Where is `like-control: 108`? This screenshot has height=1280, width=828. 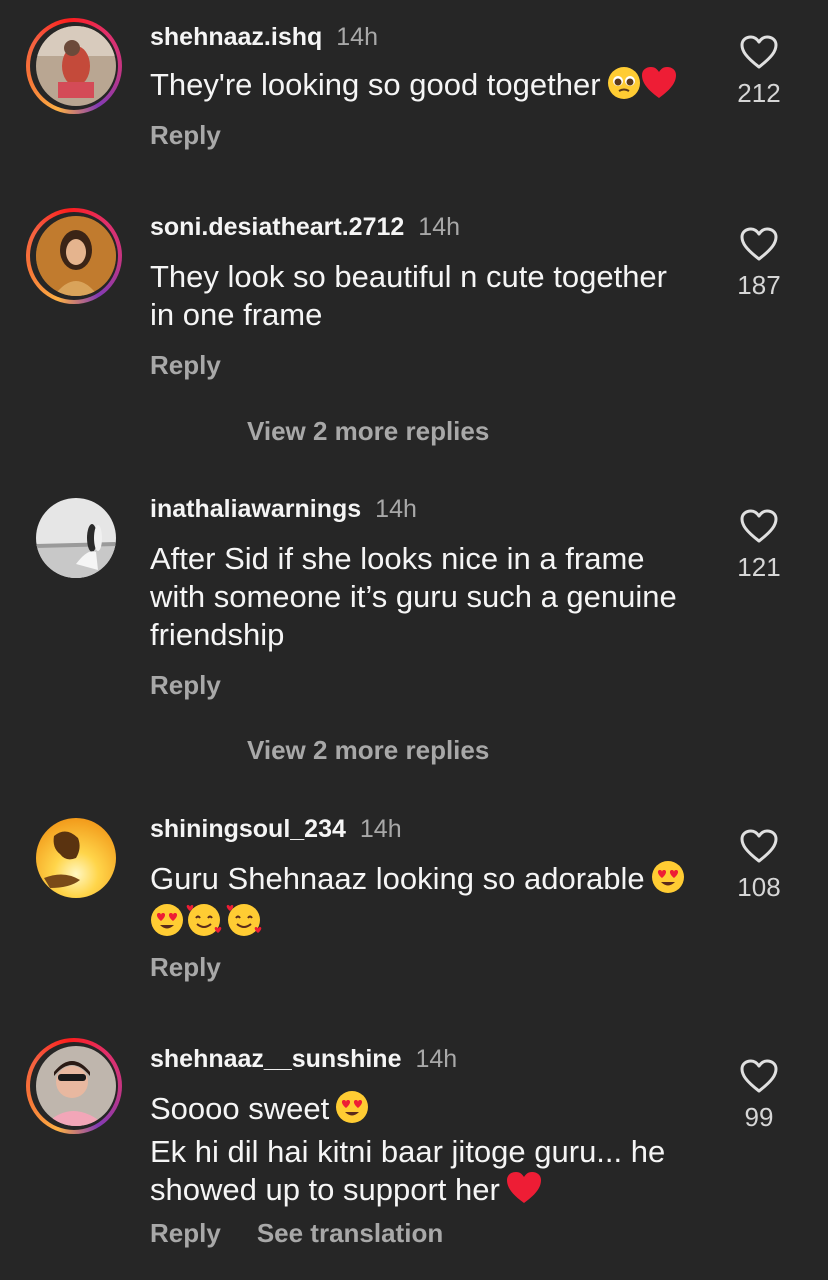
like-control: 108 is located at coordinates (759, 865).